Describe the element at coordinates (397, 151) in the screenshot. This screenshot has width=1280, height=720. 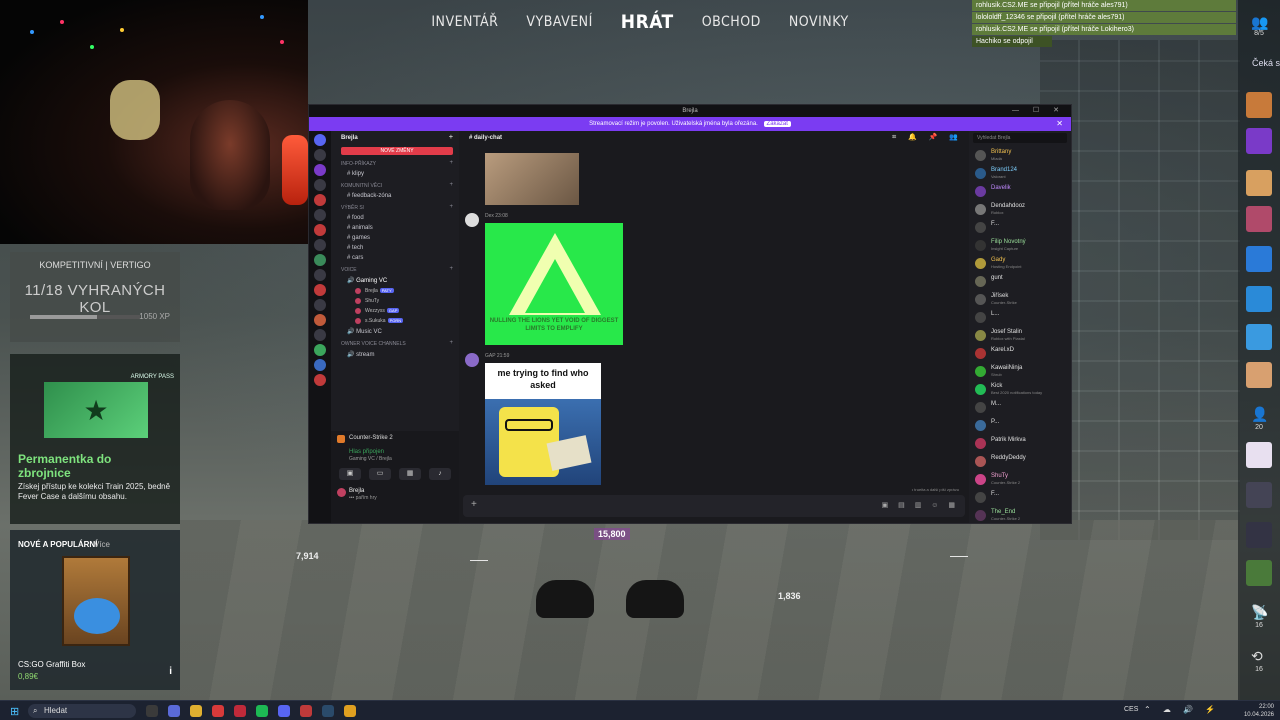
I see `new-messages-pill: NOVÉ ZMĚNY` at that location.